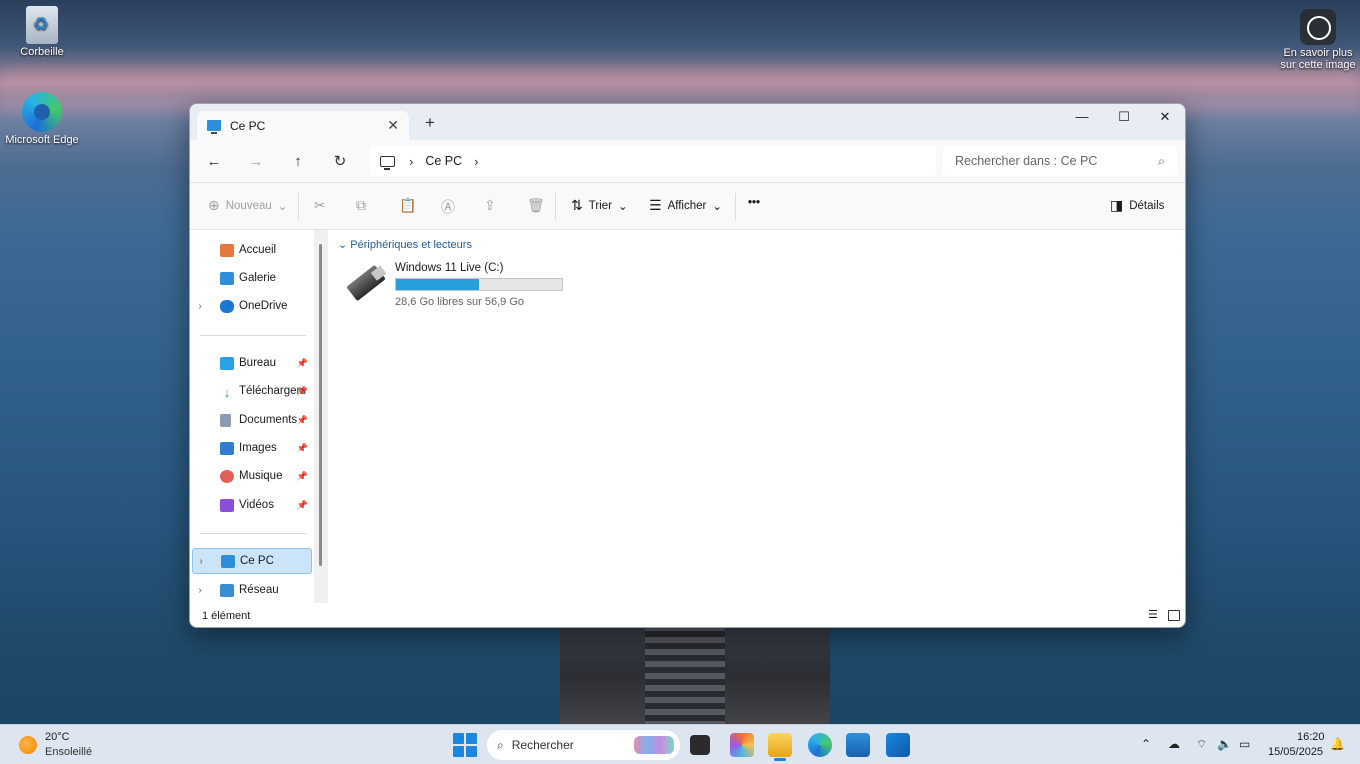 Image resolution: width=1360 pixels, height=764 pixels. What do you see at coordinates (407, 205) in the screenshot?
I see `paste-icon: 📋` at bounding box center [407, 205].